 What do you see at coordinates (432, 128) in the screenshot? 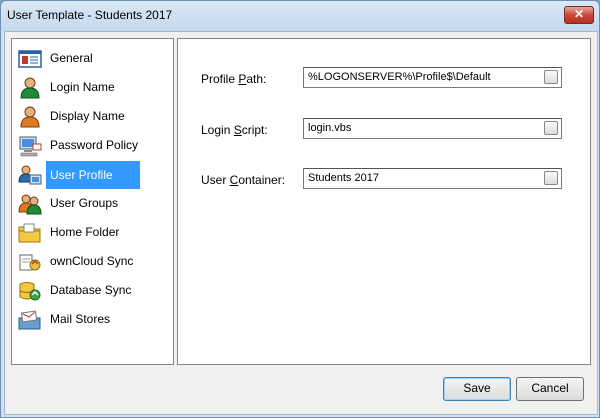
I see `login-script-field: login.vbs` at bounding box center [432, 128].